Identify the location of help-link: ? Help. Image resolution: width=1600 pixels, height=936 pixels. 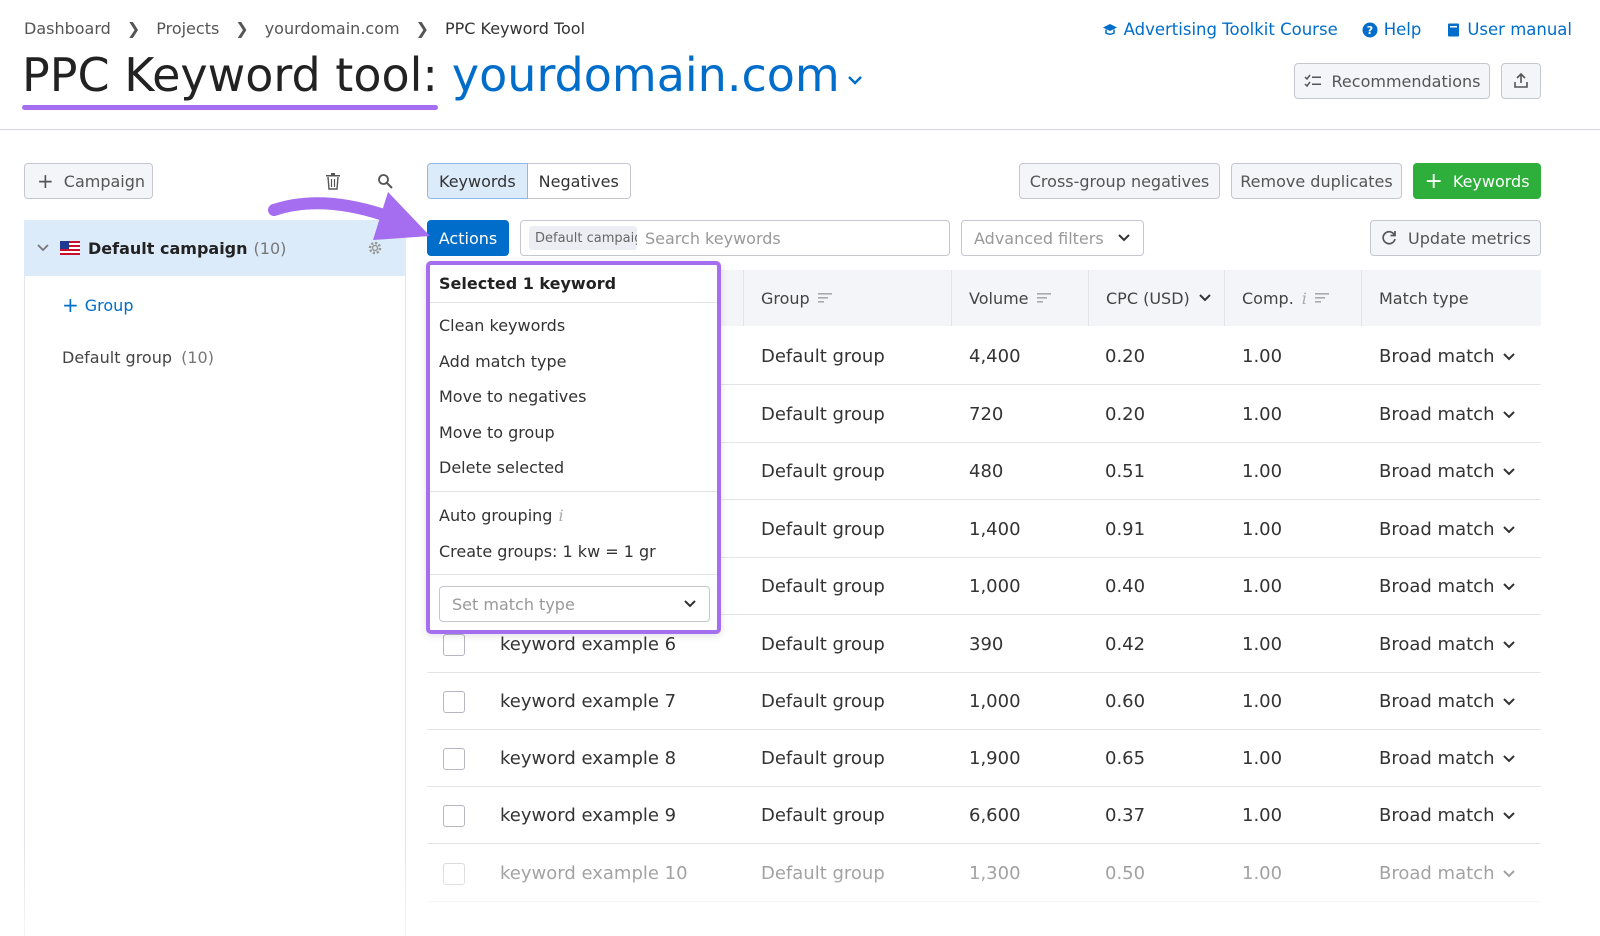
(1392, 29).